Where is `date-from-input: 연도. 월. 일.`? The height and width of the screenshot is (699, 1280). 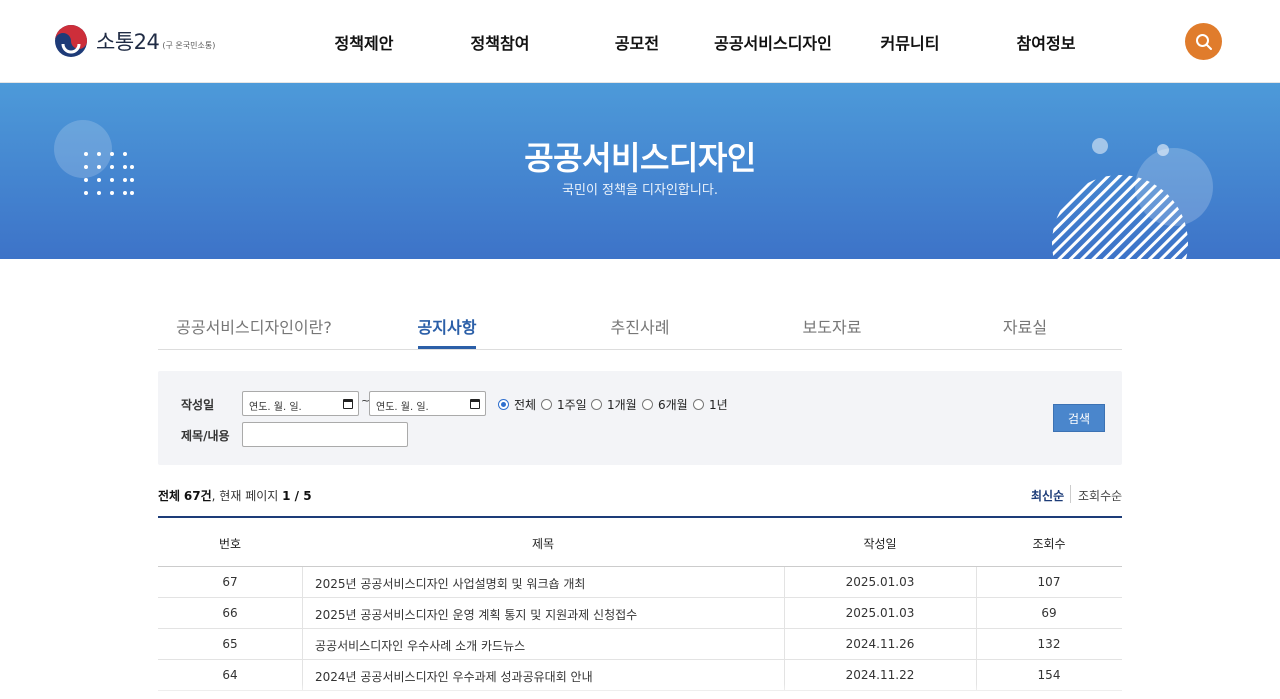
date-from-input: 연도. 월. 일. is located at coordinates (300, 403).